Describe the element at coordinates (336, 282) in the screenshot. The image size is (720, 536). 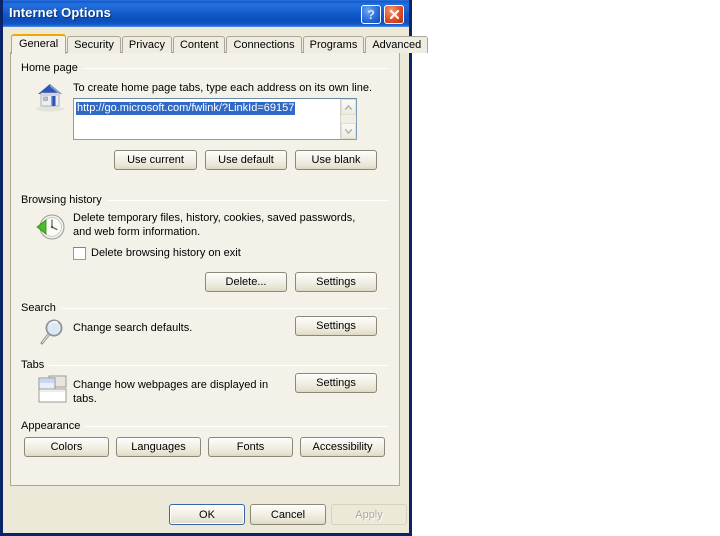
I see `browsing-history-settings-button: Settings` at that location.